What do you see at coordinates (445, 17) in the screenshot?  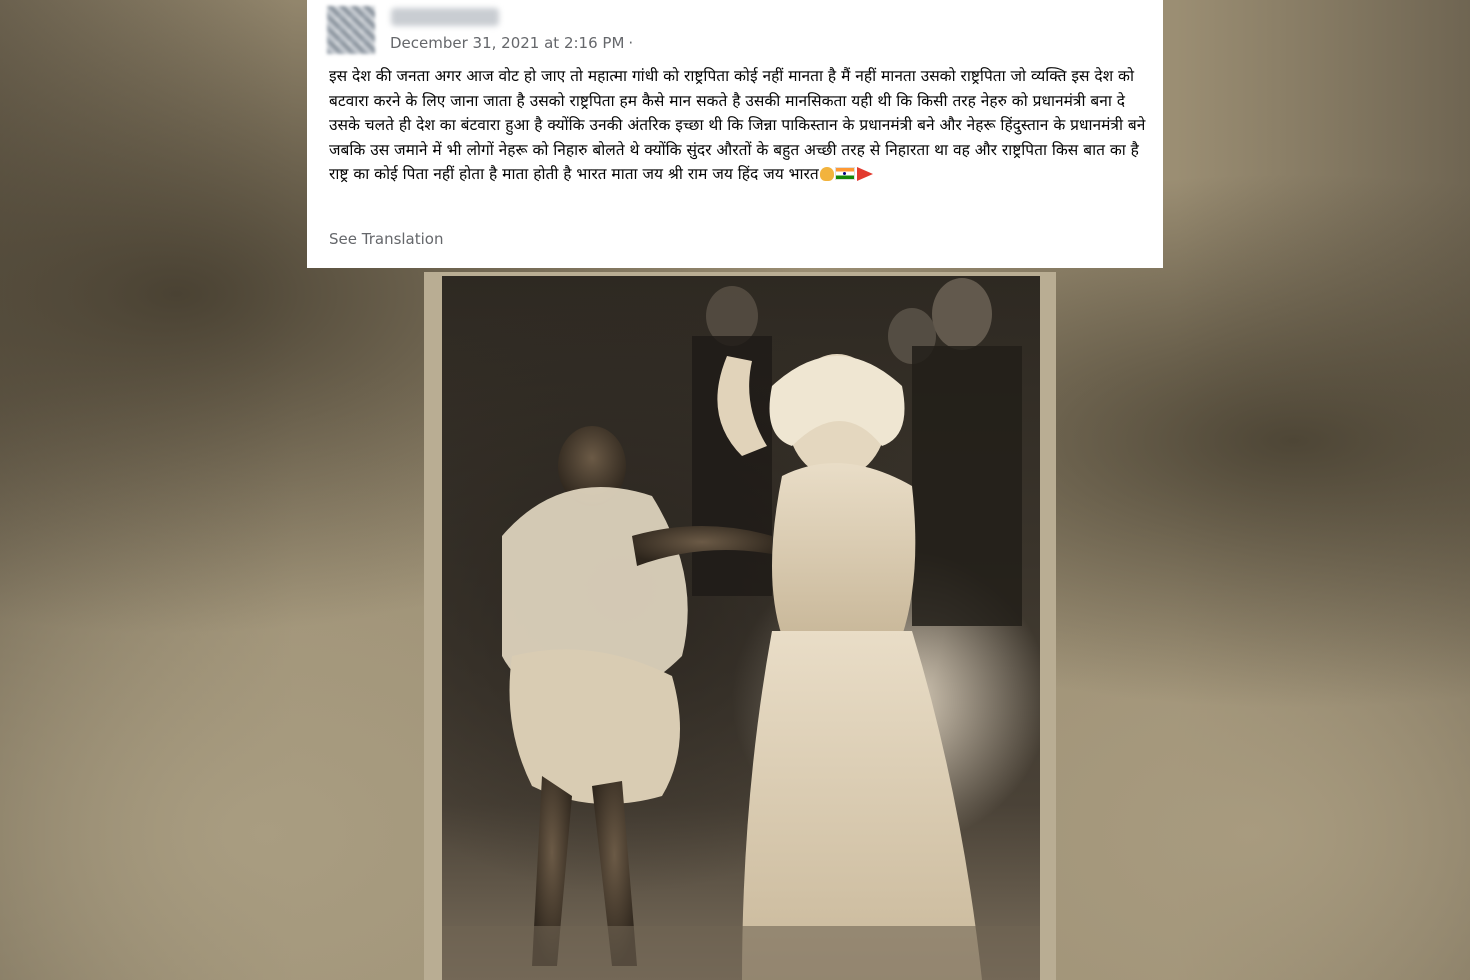 I see `author-name-blurred` at bounding box center [445, 17].